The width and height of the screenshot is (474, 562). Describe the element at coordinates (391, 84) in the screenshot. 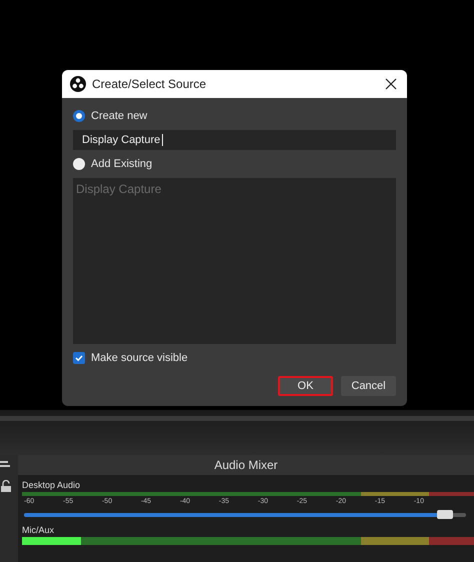

I see `close-icon` at that location.